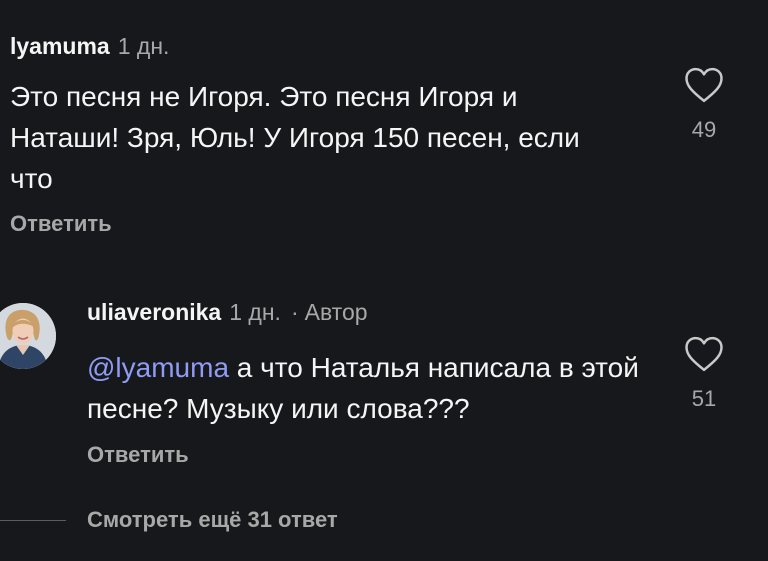 The height and width of the screenshot is (561, 768). I want to click on avatar-photo, so click(28, 336).